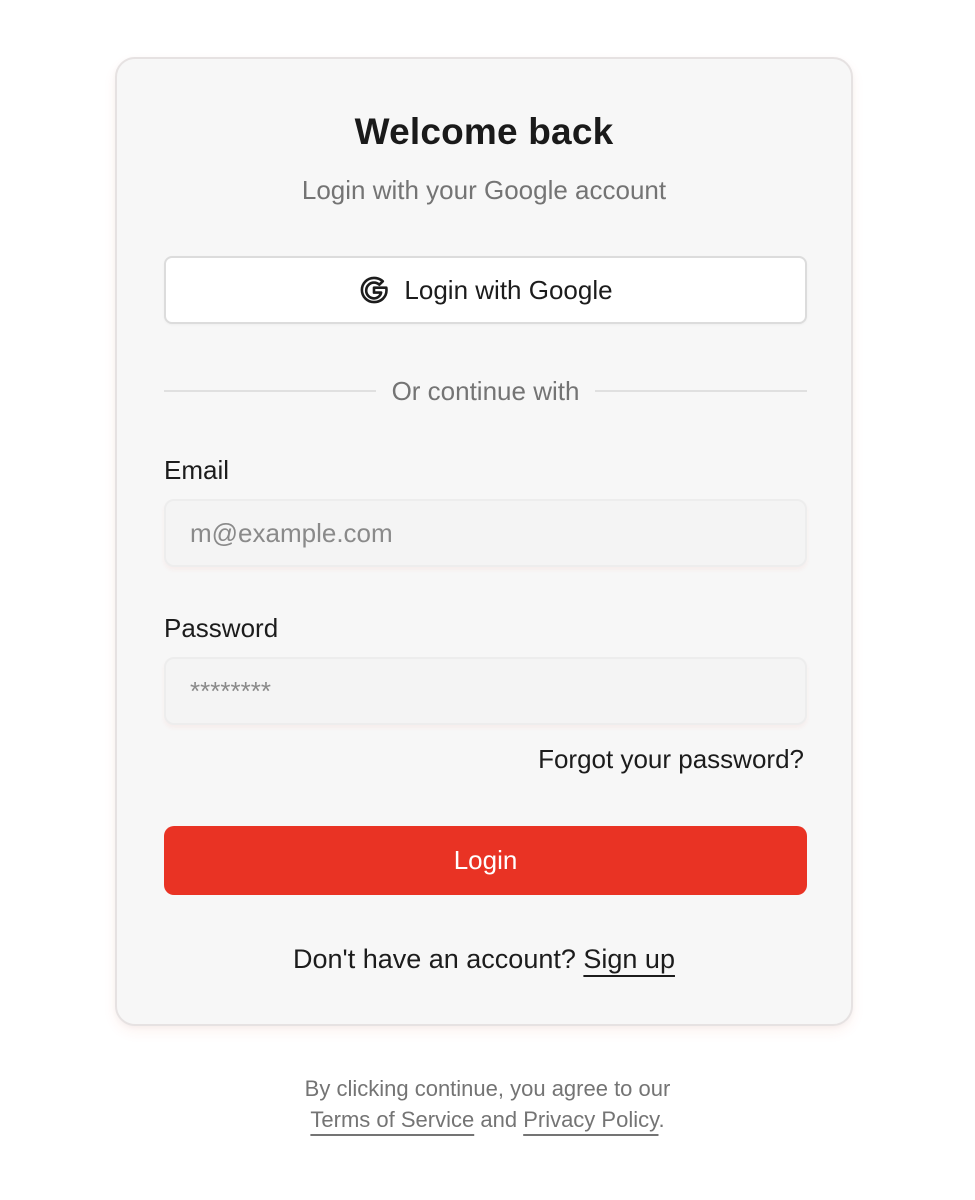 This screenshot has height=1200, width=975. What do you see at coordinates (508, 289) in the screenshot?
I see `google-button-label: Login with Google` at bounding box center [508, 289].